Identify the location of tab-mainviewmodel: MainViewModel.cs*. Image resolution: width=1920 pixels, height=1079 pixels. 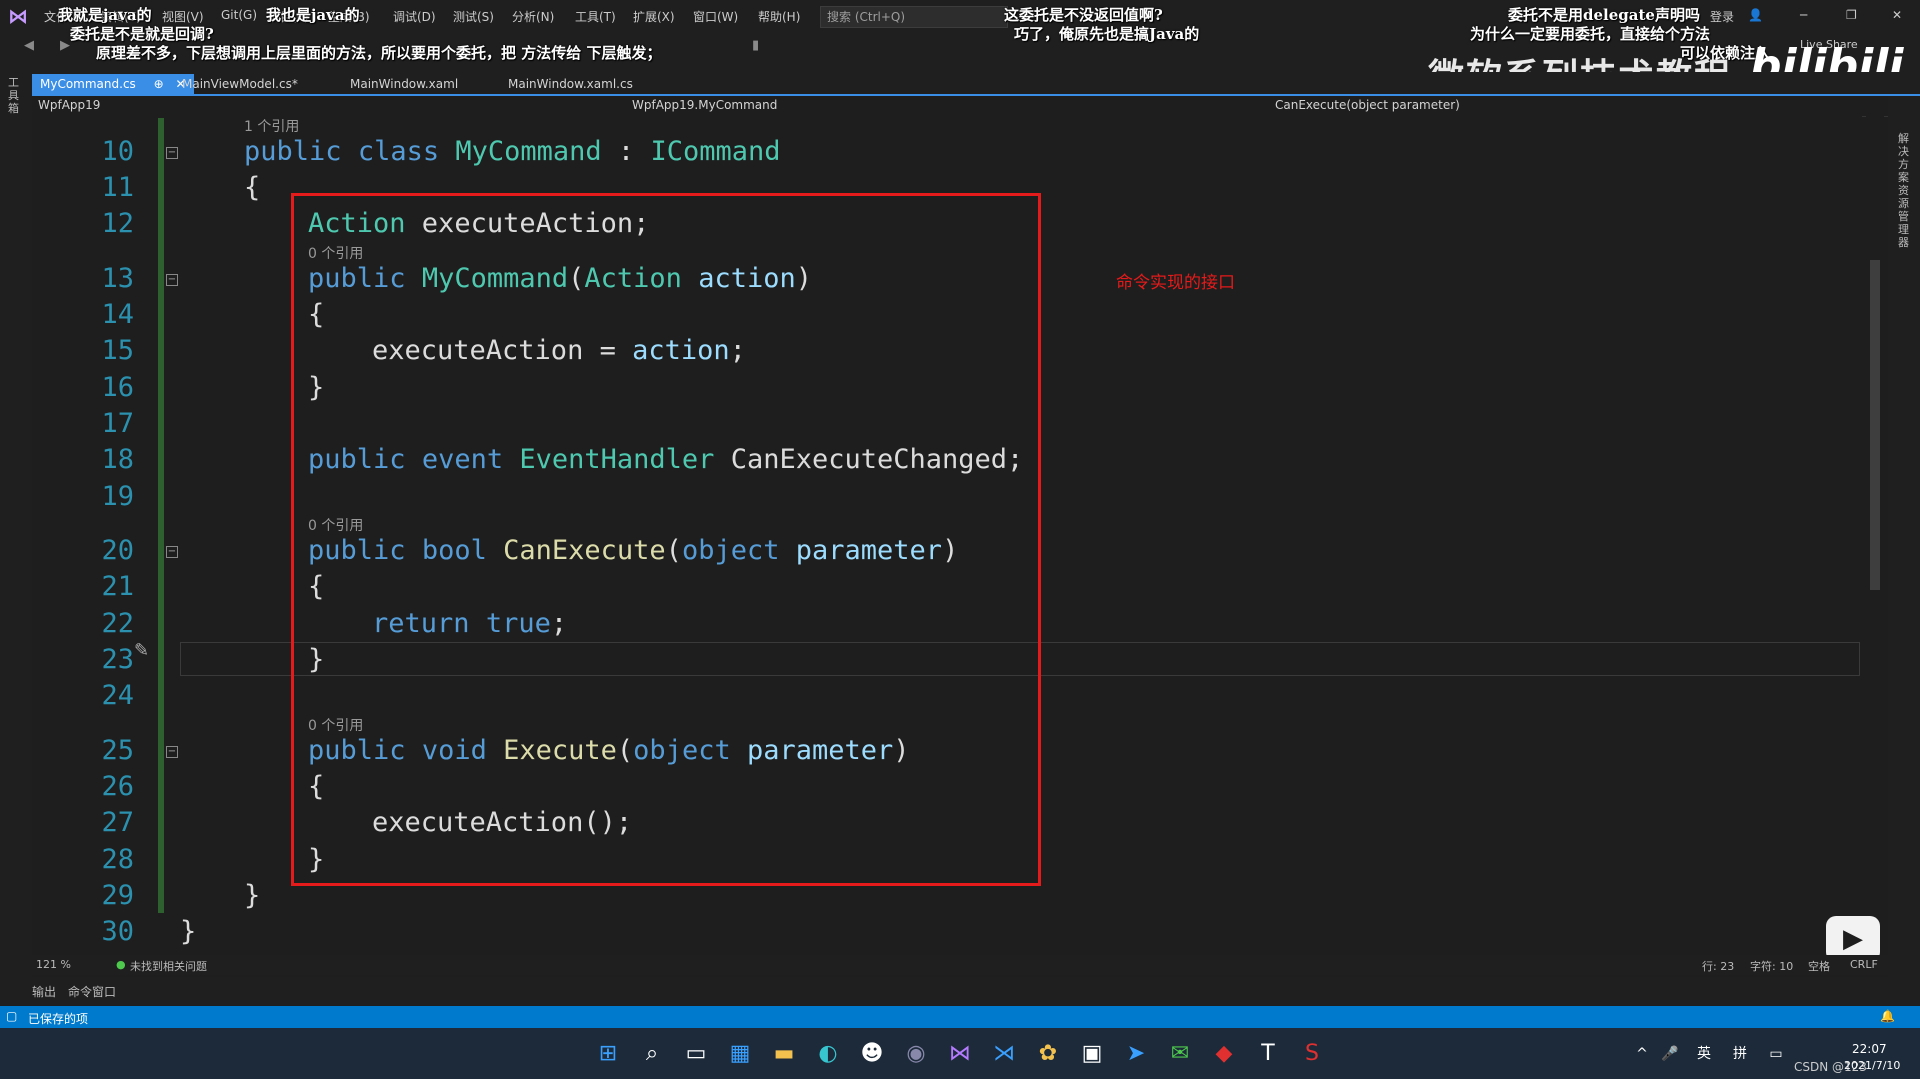
(240, 84).